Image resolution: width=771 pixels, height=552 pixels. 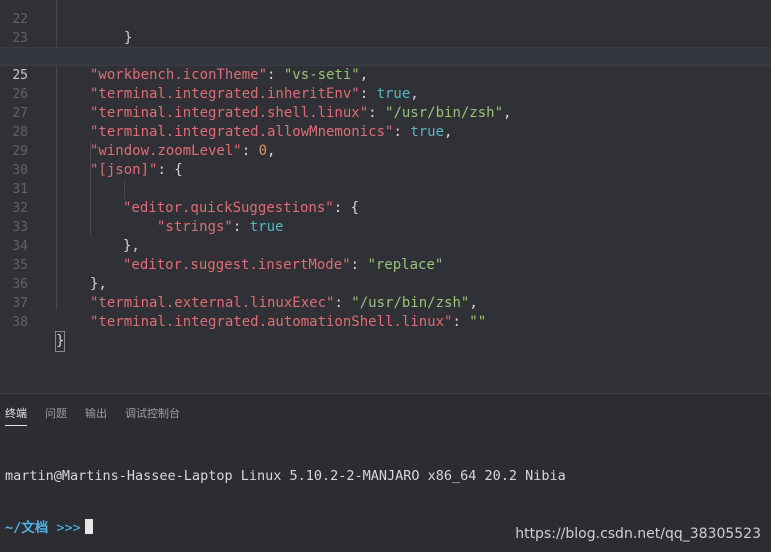 I want to click on code-line: 28 "window.zoomLevel": 0,, so click(x=385, y=131).